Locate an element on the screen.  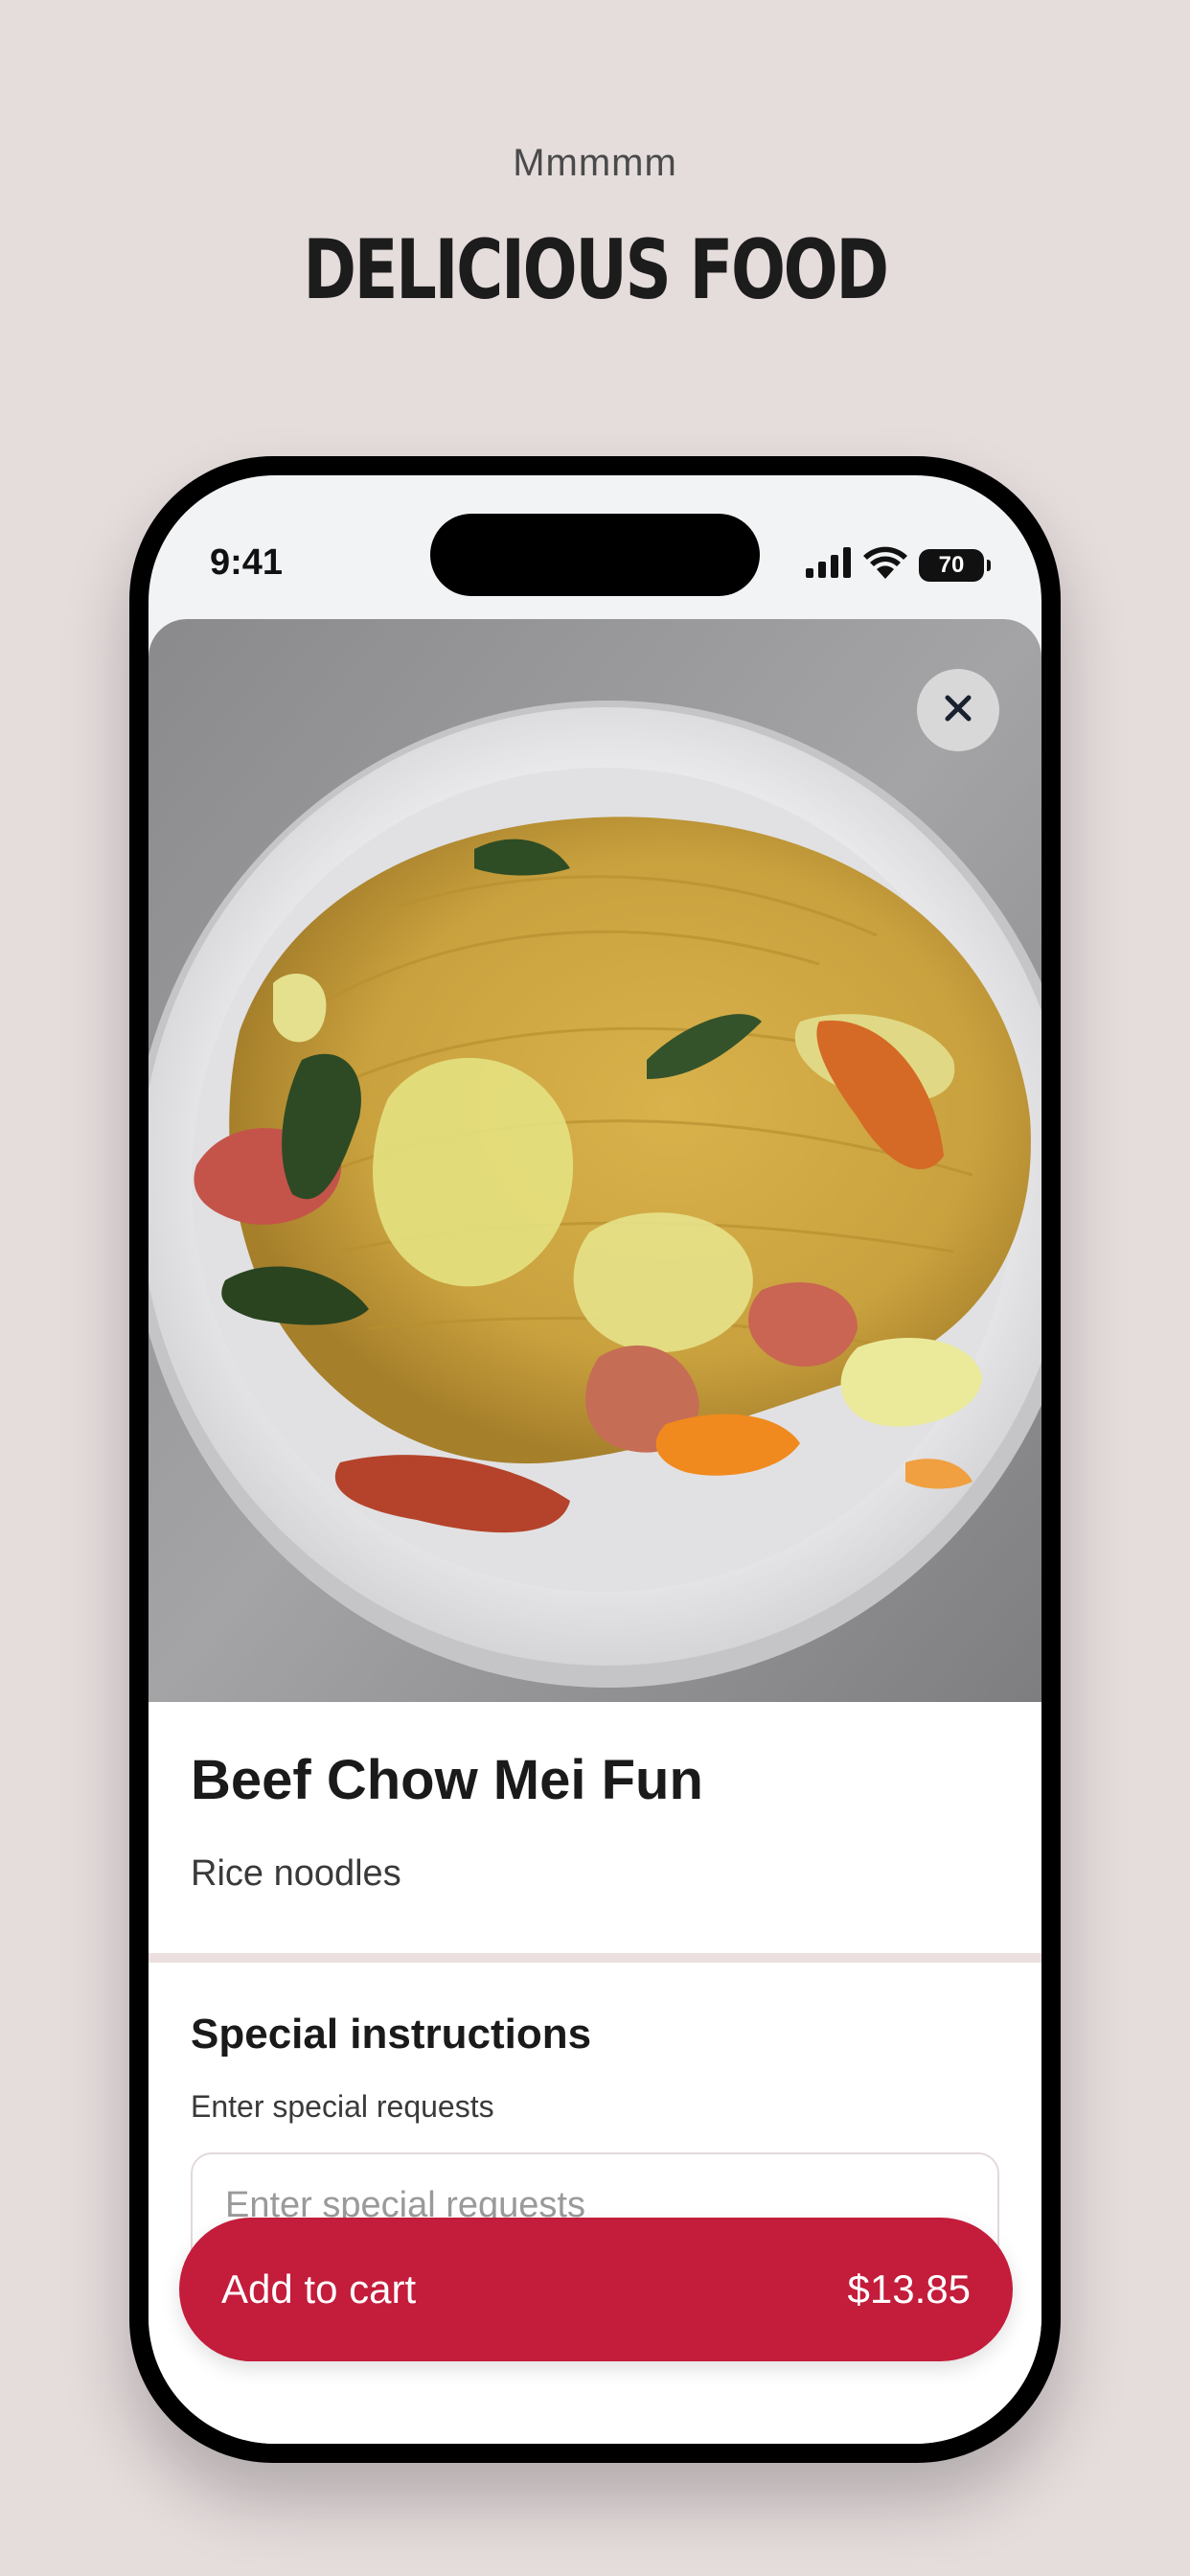
status-time: 9:41 is located at coordinates (247, 562).